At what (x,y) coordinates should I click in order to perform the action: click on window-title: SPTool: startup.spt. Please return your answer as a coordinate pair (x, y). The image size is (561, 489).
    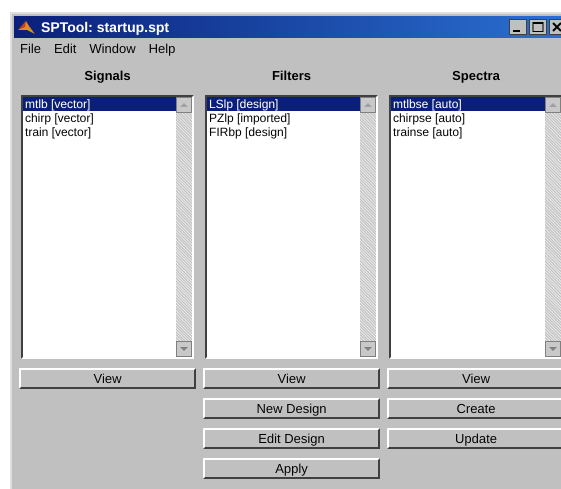
    Looking at the image, I should click on (105, 27).